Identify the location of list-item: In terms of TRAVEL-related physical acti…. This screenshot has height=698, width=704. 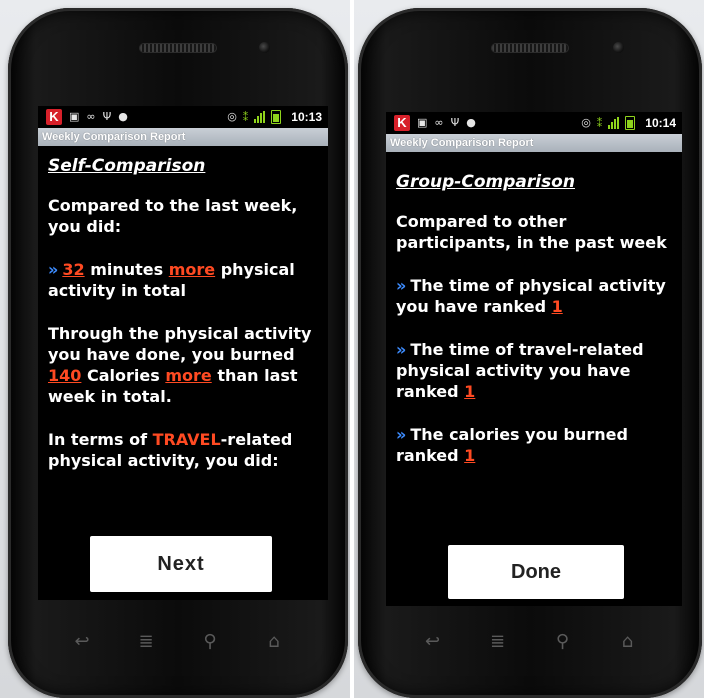
(170, 450).